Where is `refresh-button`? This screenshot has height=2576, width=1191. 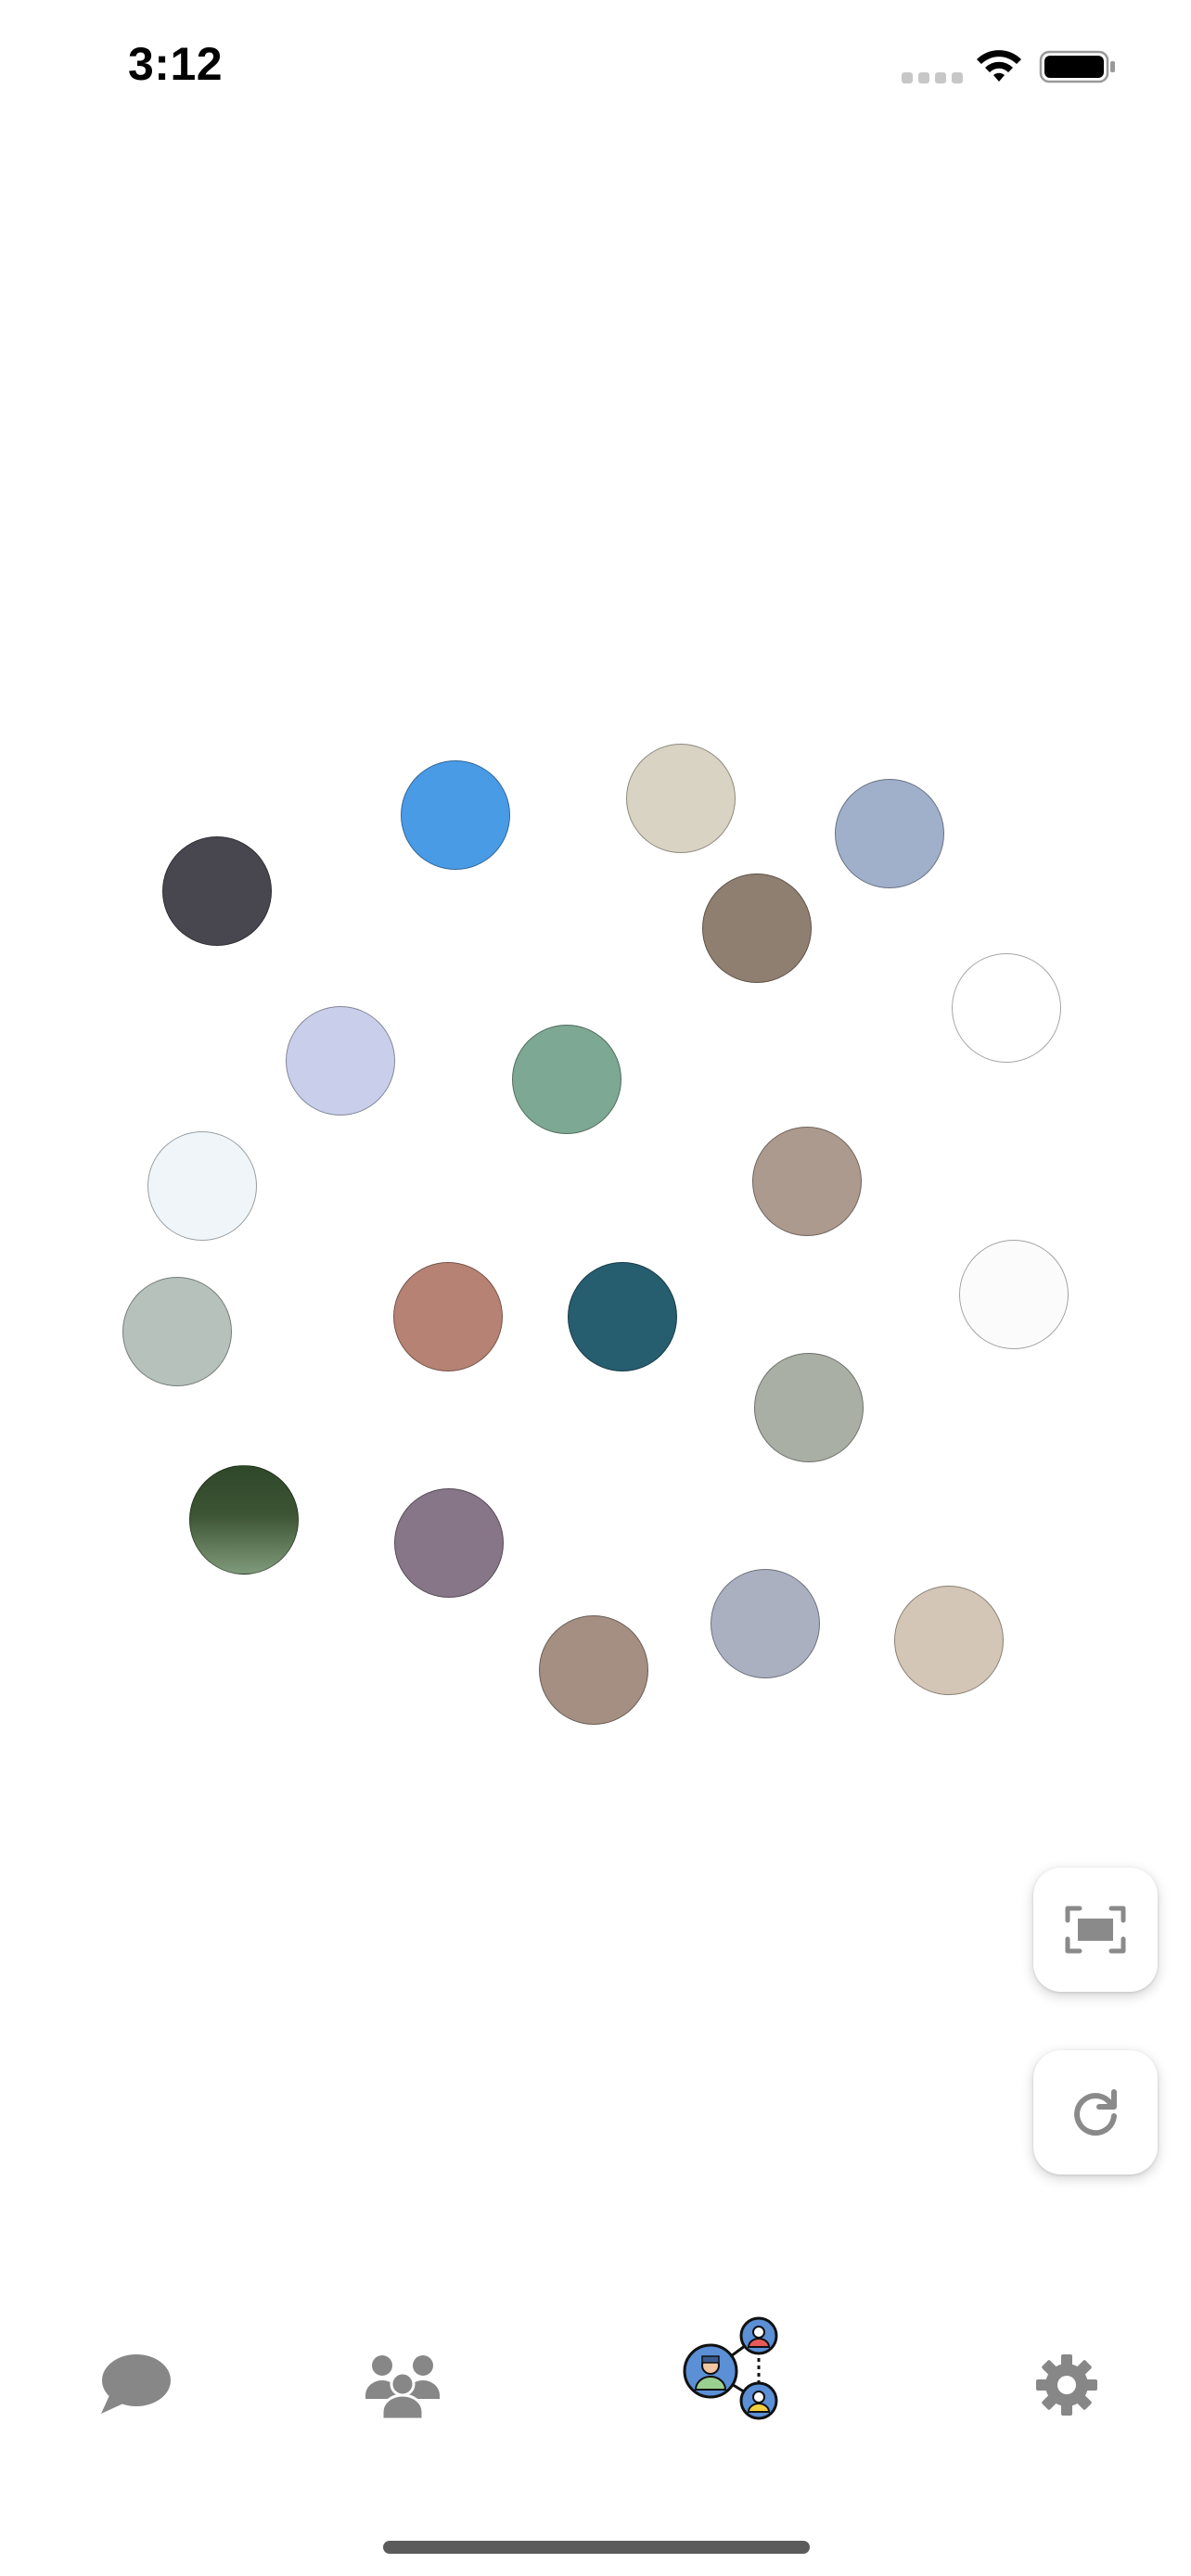 refresh-button is located at coordinates (1095, 2112).